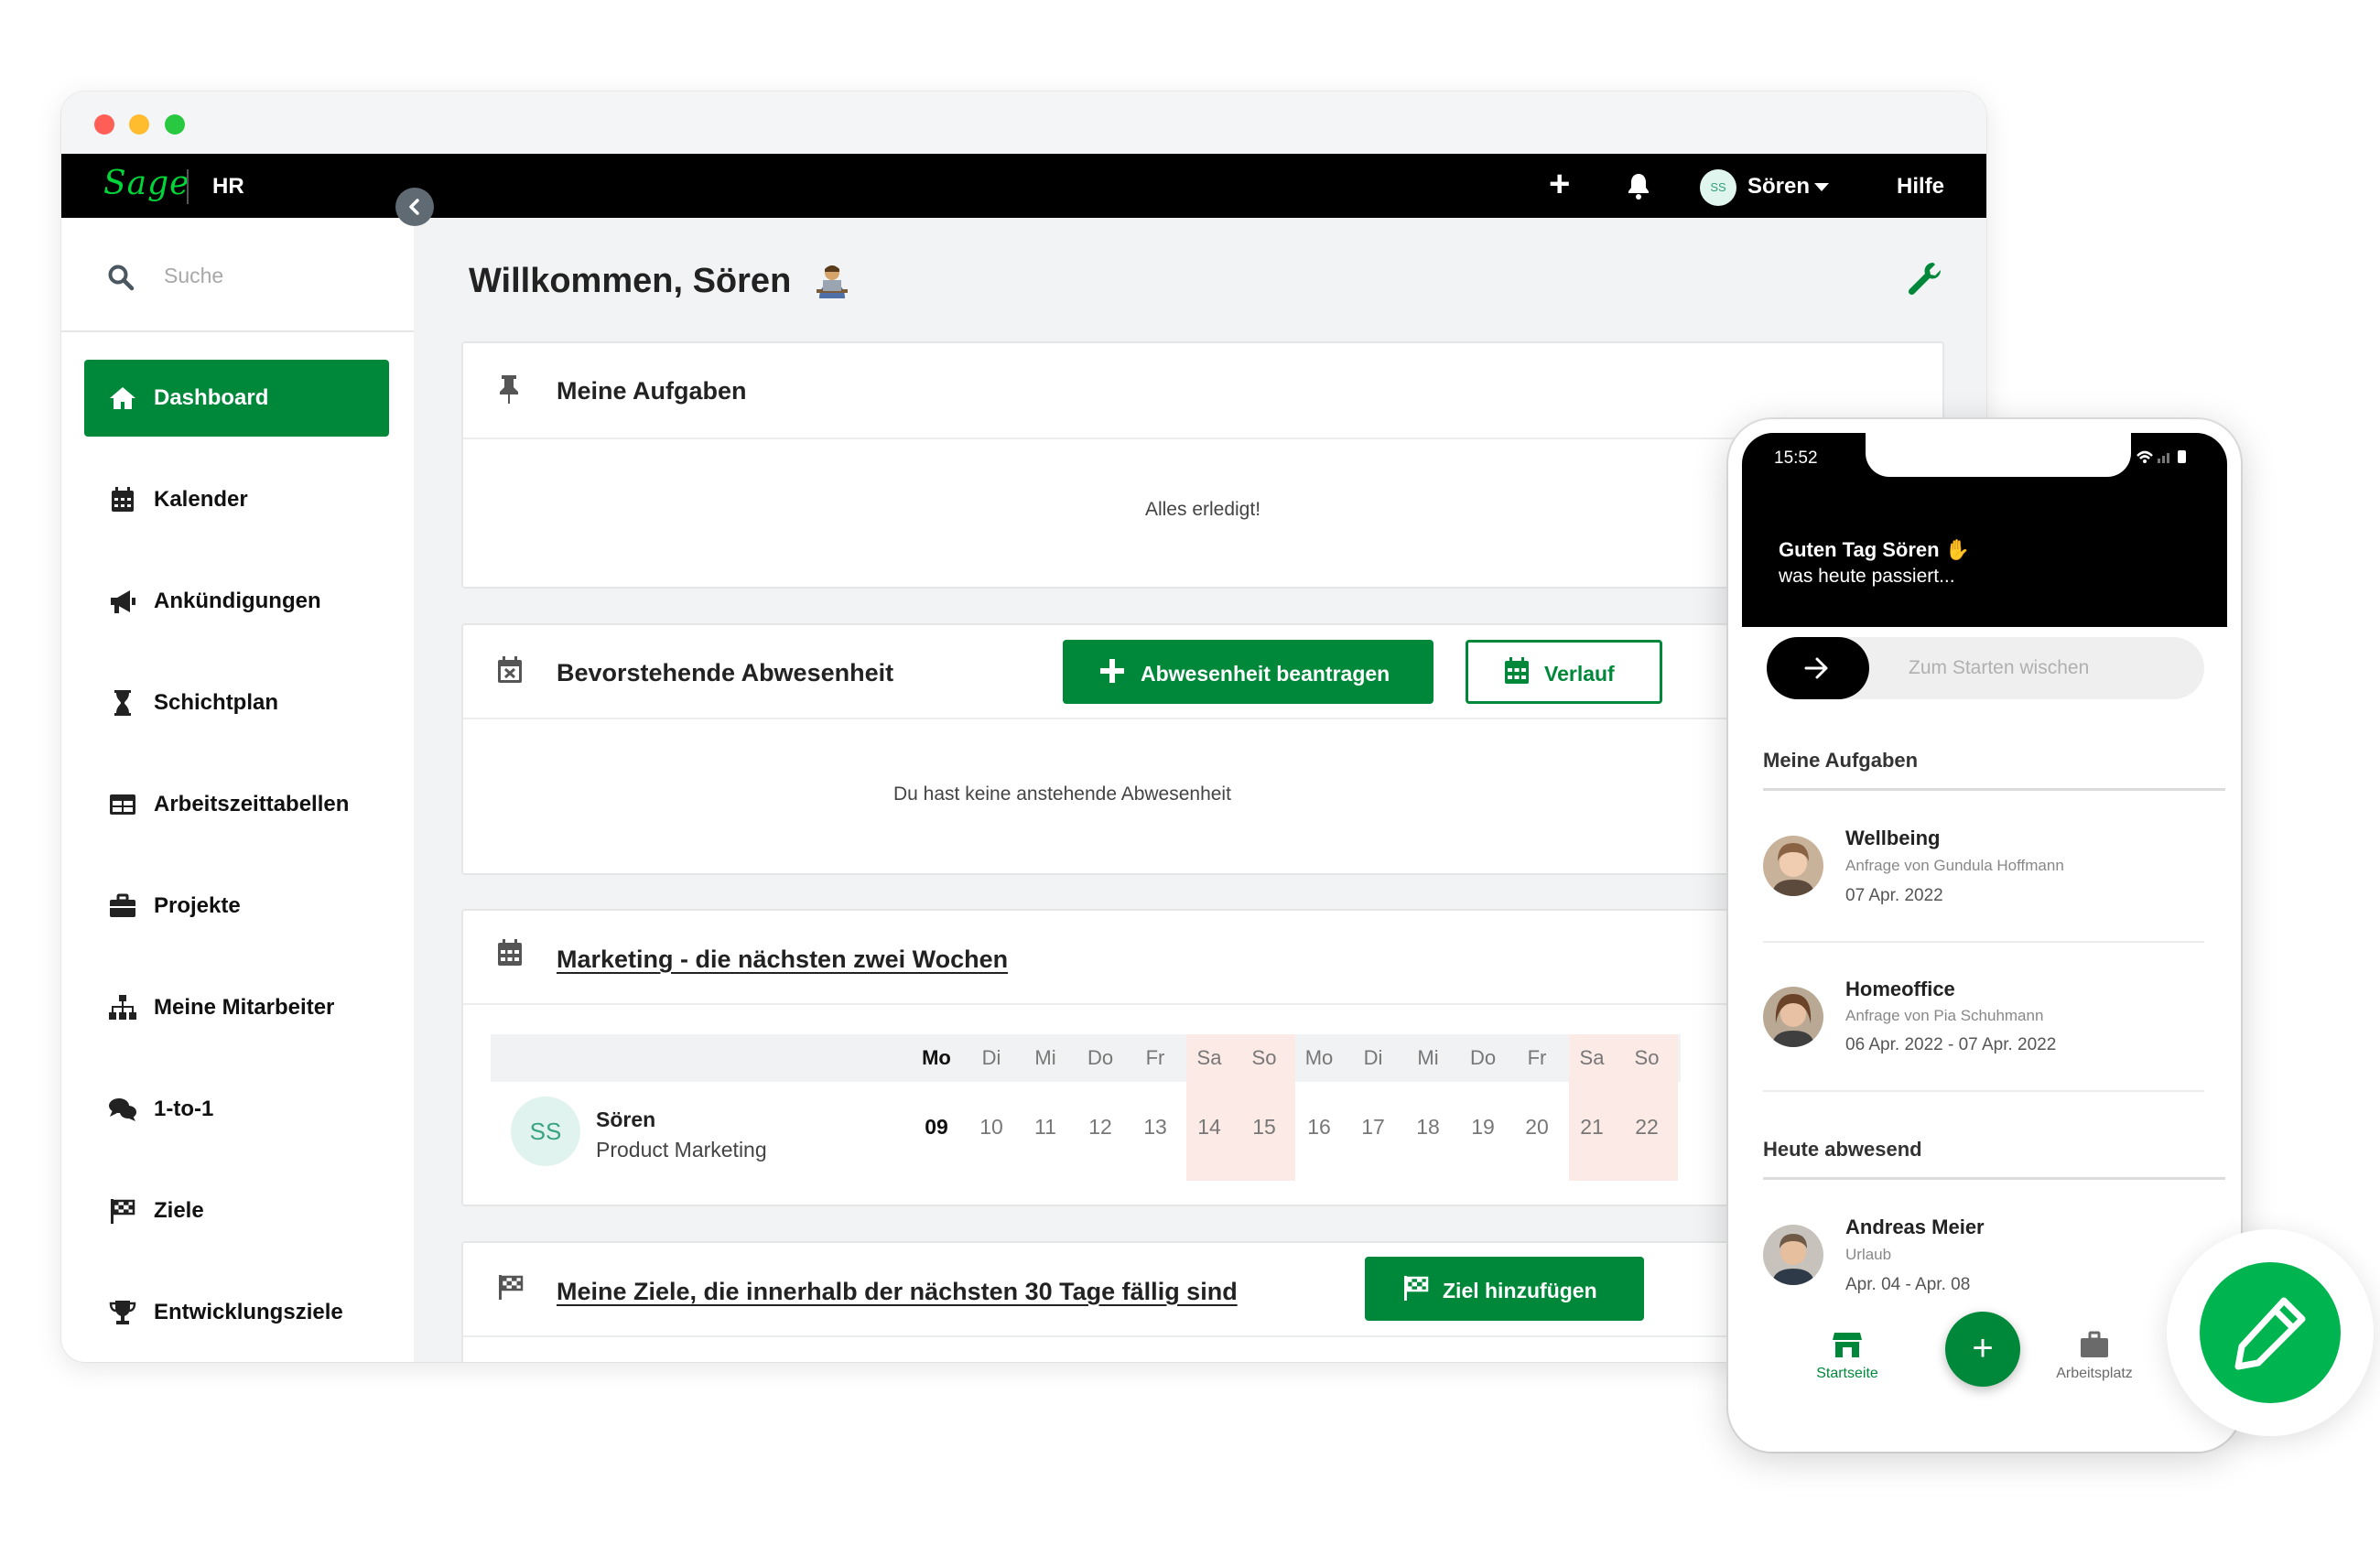  What do you see at coordinates (236, 804) in the screenshot?
I see `sidebar-item-arbeitszeittabellen: Arbeitszeittabellen` at bounding box center [236, 804].